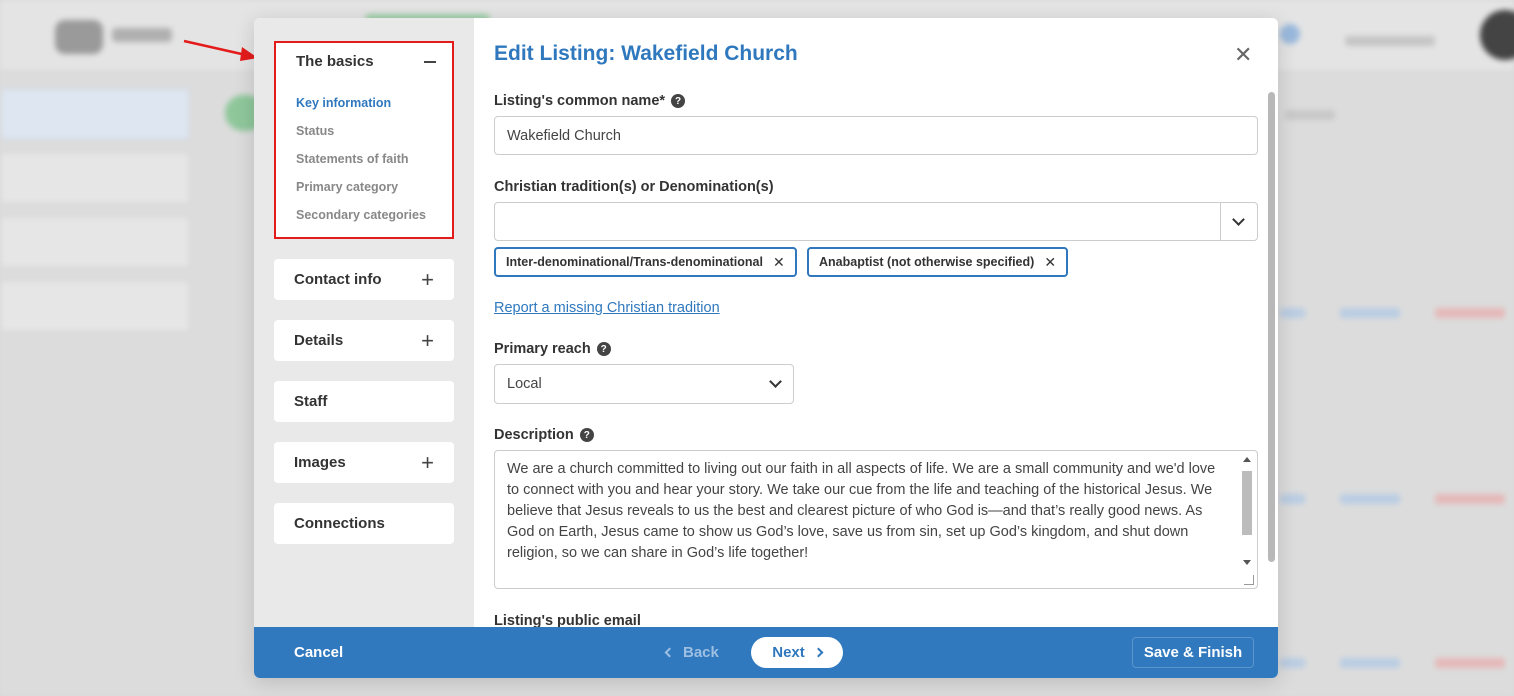 The width and height of the screenshot is (1514, 696). Describe the element at coordinates (1247, 459) in the screenshot. I see `scroll-up-icon` at that location.